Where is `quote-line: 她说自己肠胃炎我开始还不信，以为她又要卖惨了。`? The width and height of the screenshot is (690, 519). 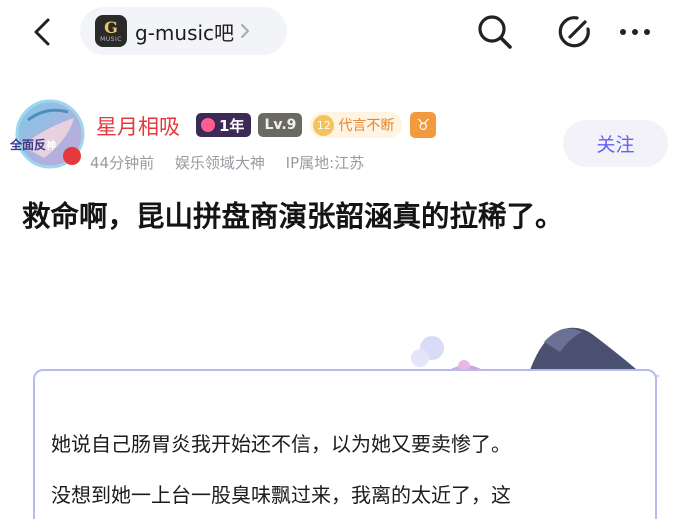
quote-line: 她说自己肠胃炎我开始还不信，以为她又要卖惨了。 is located at coordinates (281, 444).